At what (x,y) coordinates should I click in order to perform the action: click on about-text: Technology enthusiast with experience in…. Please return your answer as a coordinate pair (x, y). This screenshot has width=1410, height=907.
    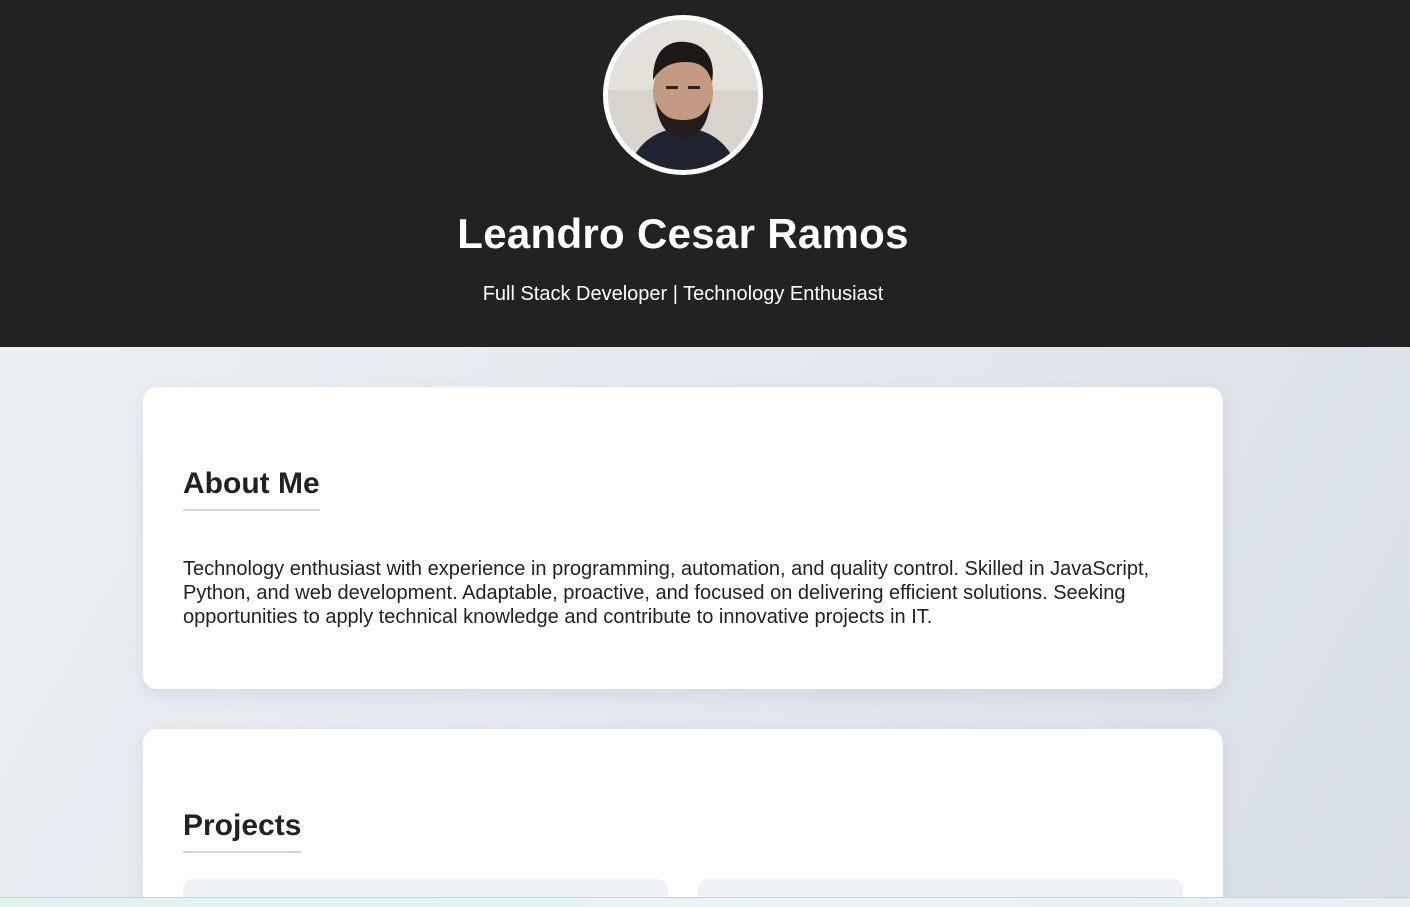
    Looking at the image, I should click on (666, 593).